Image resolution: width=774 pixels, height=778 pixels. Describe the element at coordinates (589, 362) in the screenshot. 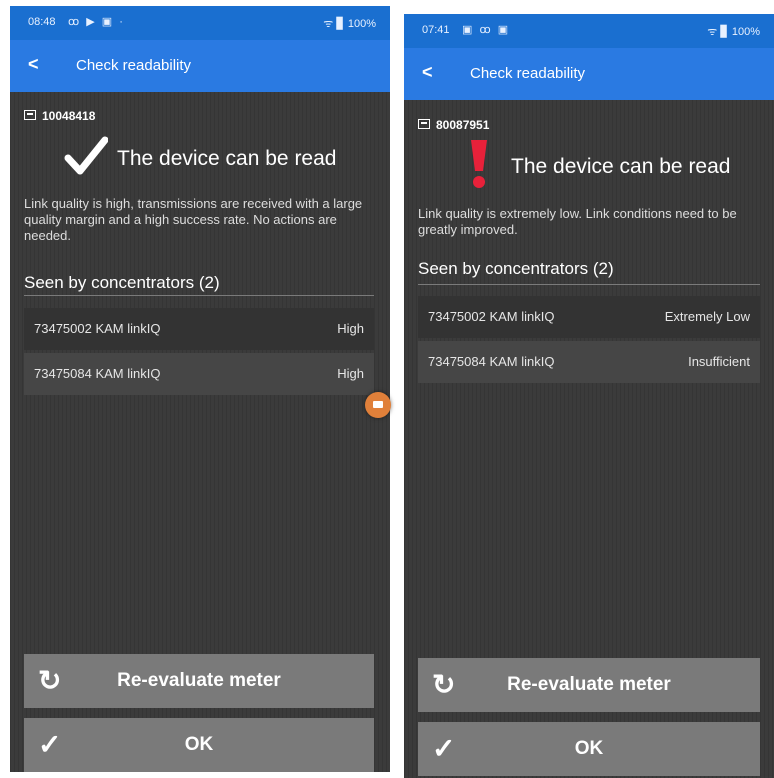

I see `concentrator-row: 73475084 KAM linkIQ Insufficient` at that location.